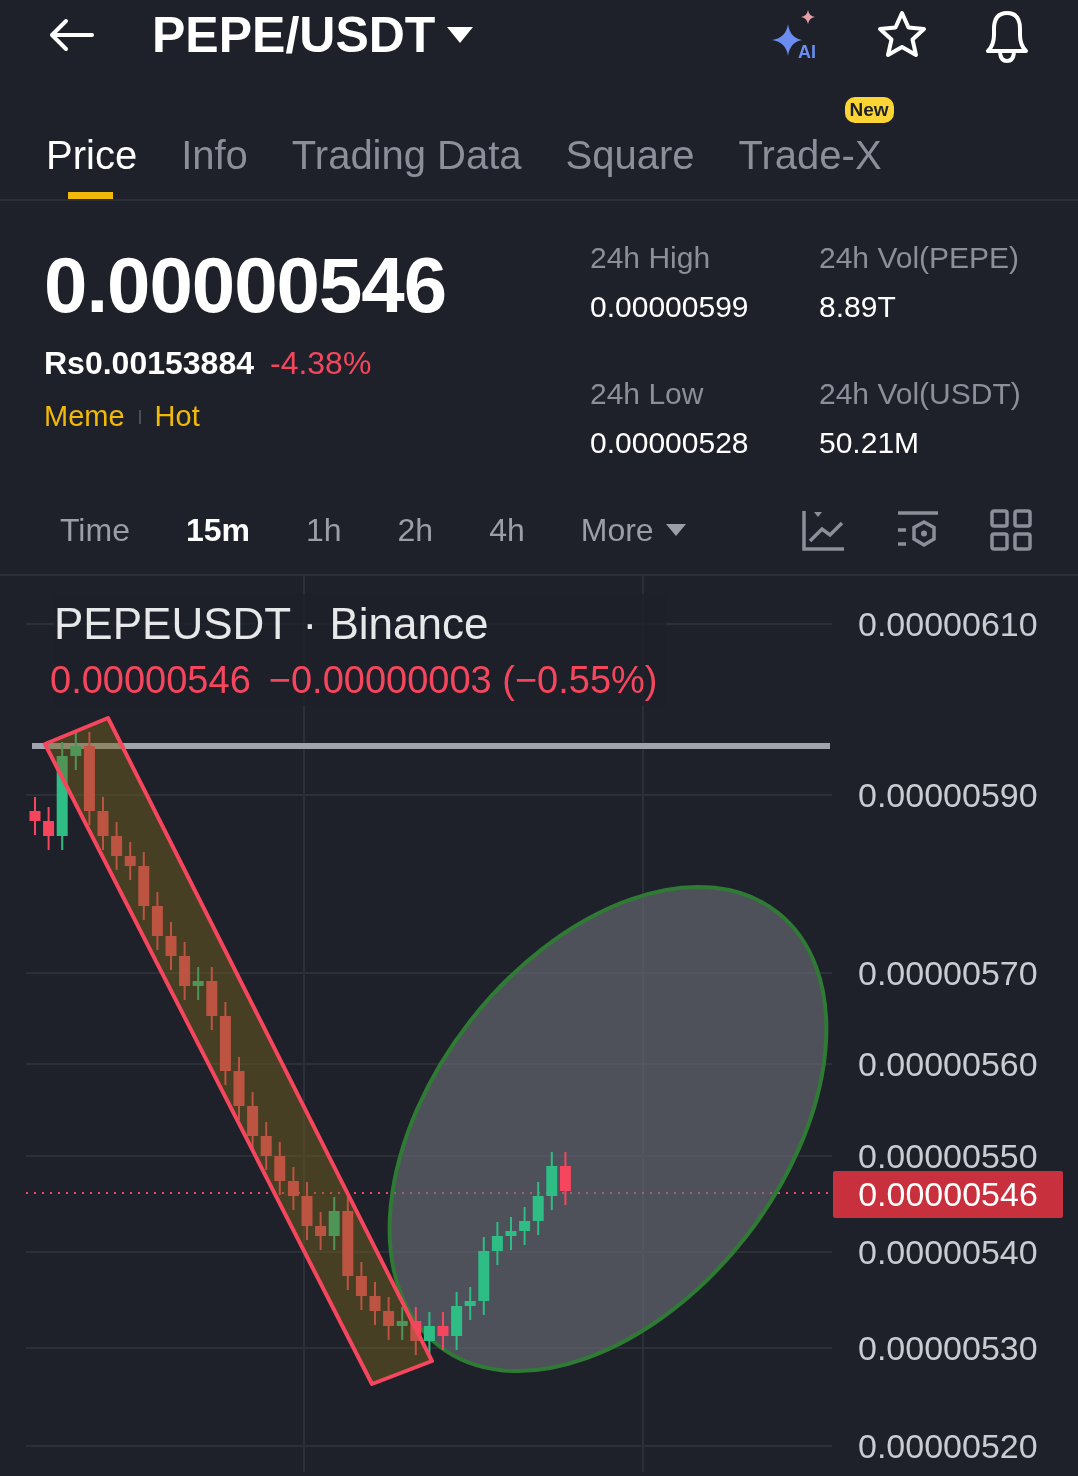  I want to click on tab: Trading Data, so click(406, 162).